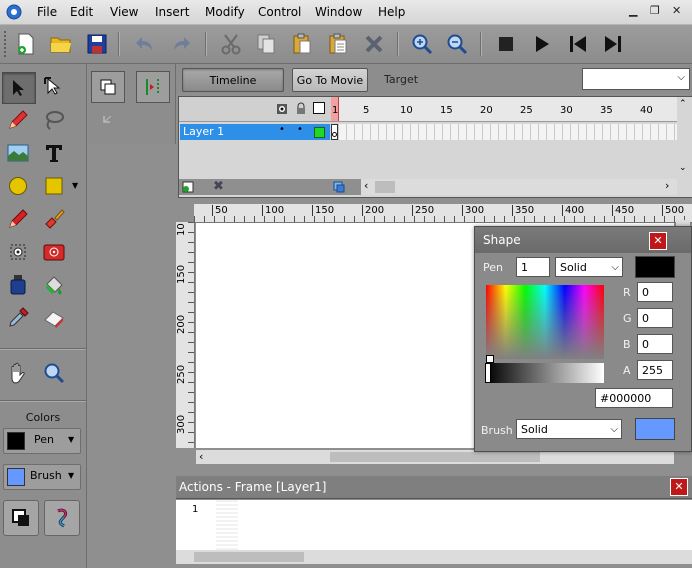 This screenshot has height=568, width=692. What do you see at coordinates (97, 44) in the screenshot?
I see `save-button` at bounding box center [97, 44].